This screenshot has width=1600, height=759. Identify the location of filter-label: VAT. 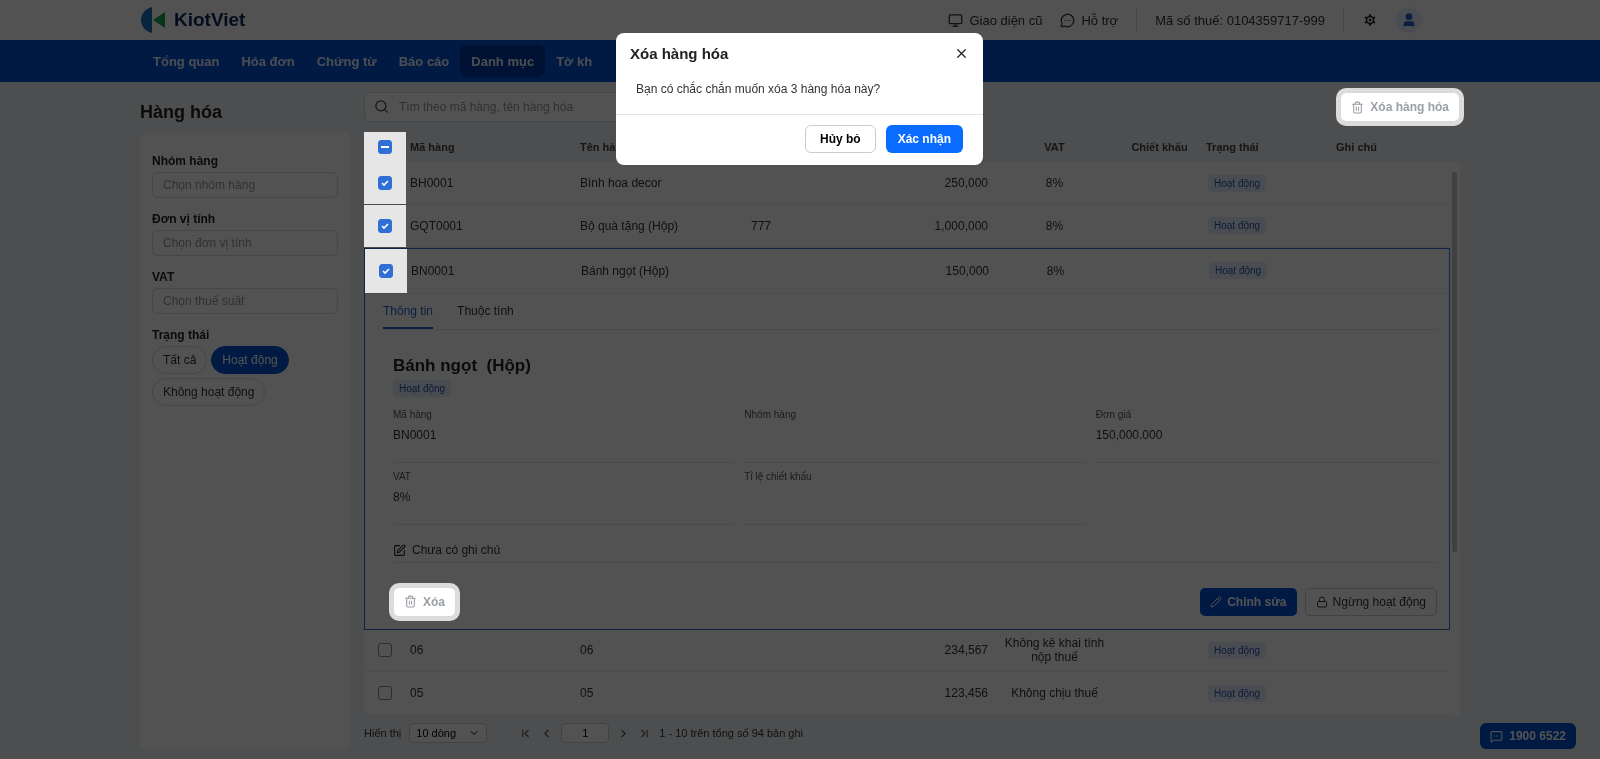
(164, 277).